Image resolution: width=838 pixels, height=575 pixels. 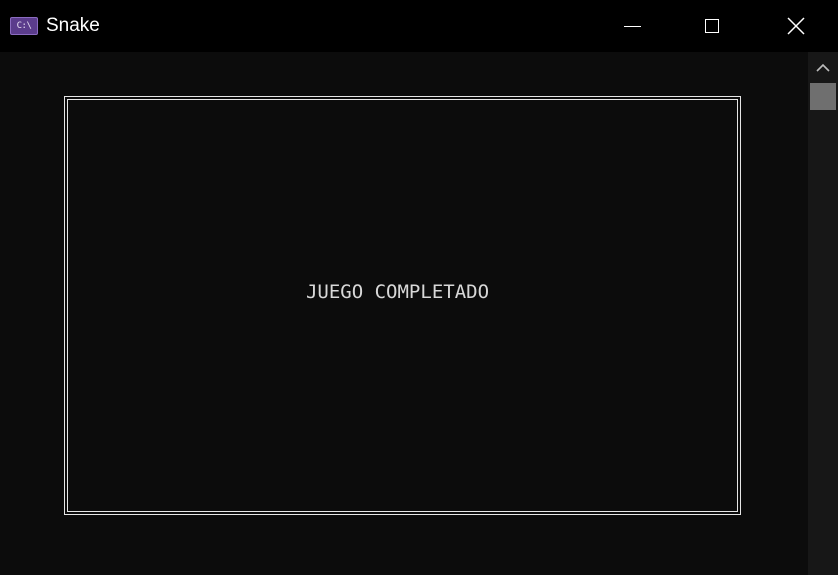 I want to click on vertical-scrollbar, so click(x=823, y=313).